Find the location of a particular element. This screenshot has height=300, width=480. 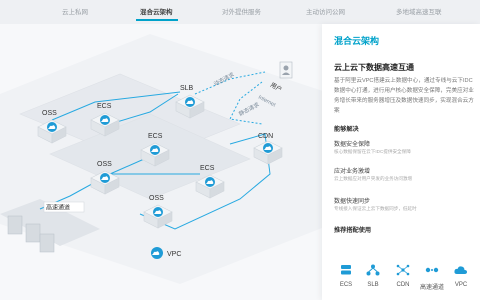

node-label: CDN is located at coordinates (265, 136).